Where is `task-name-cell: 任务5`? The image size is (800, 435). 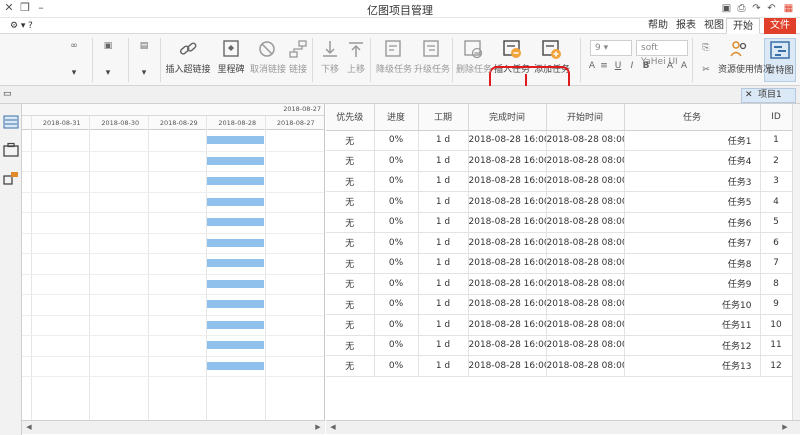
task-name-cell: 任务5 is located at coordinates (692, 202).